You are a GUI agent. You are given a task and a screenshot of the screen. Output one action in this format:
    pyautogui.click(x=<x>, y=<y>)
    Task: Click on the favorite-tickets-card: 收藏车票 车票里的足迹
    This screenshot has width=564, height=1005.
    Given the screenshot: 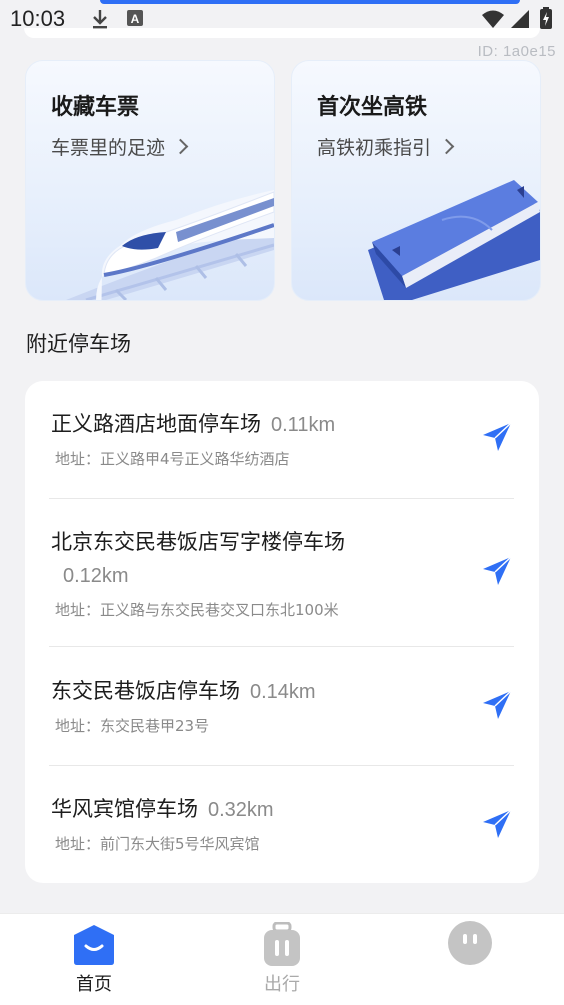 What is the action you would take?
    pyautogui.click(x=150, y=180)
    